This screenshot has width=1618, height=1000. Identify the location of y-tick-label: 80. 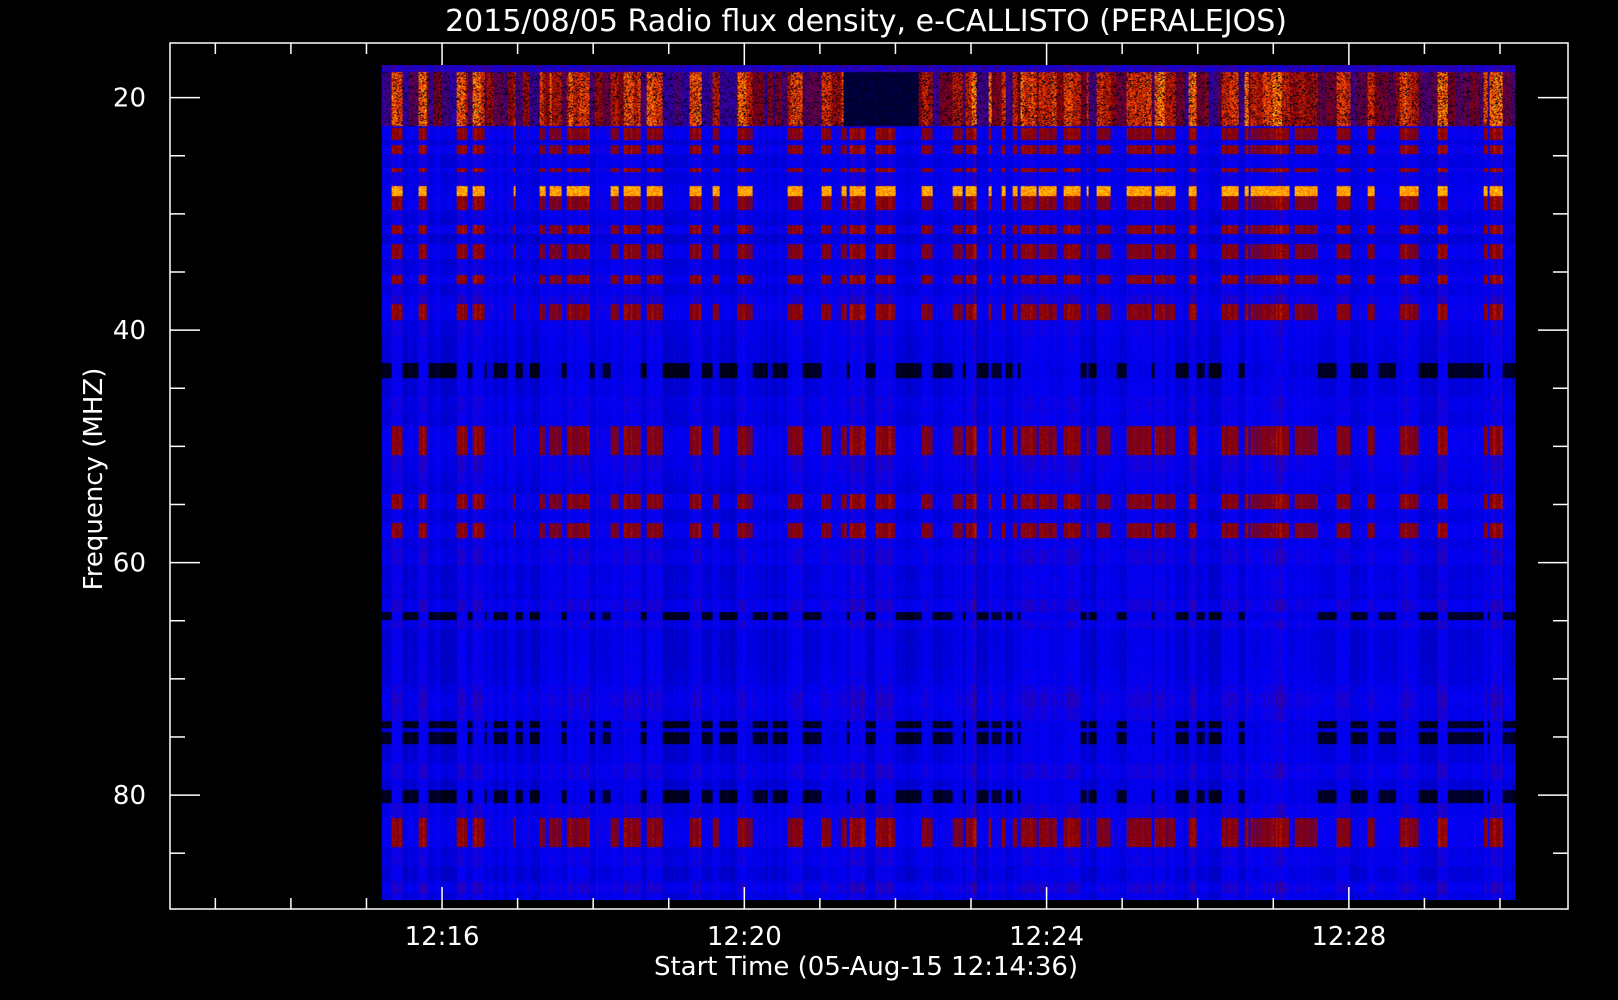
(129, 796).